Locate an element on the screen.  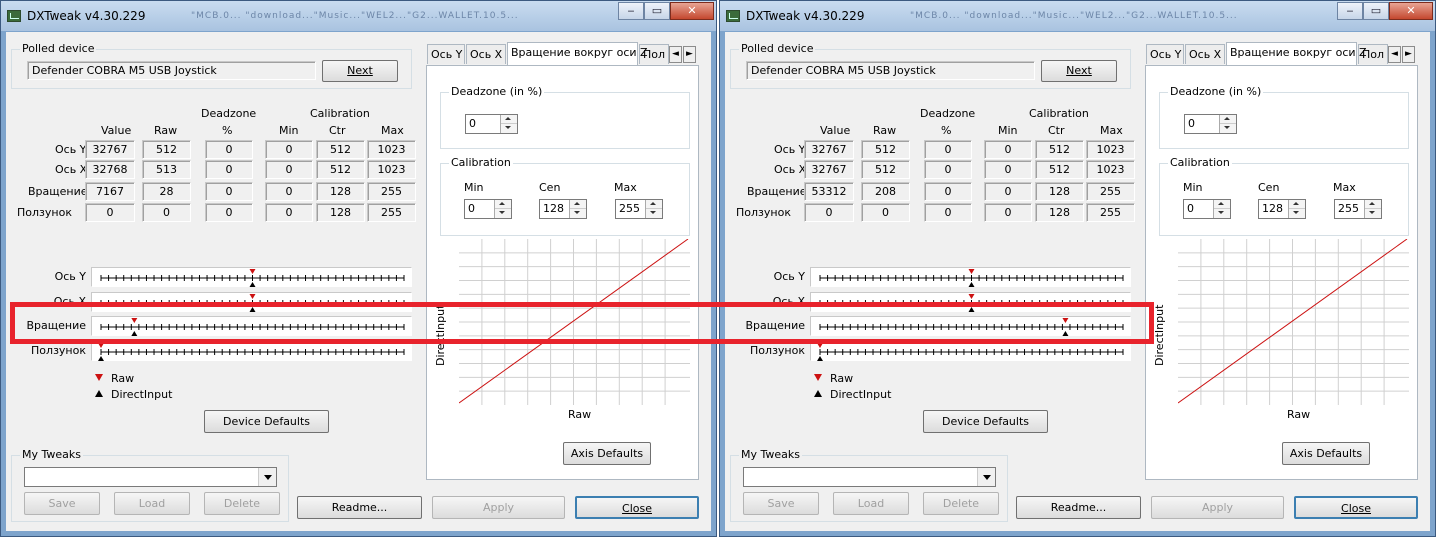
max-header: Max is located at coordinates (1111, 130).